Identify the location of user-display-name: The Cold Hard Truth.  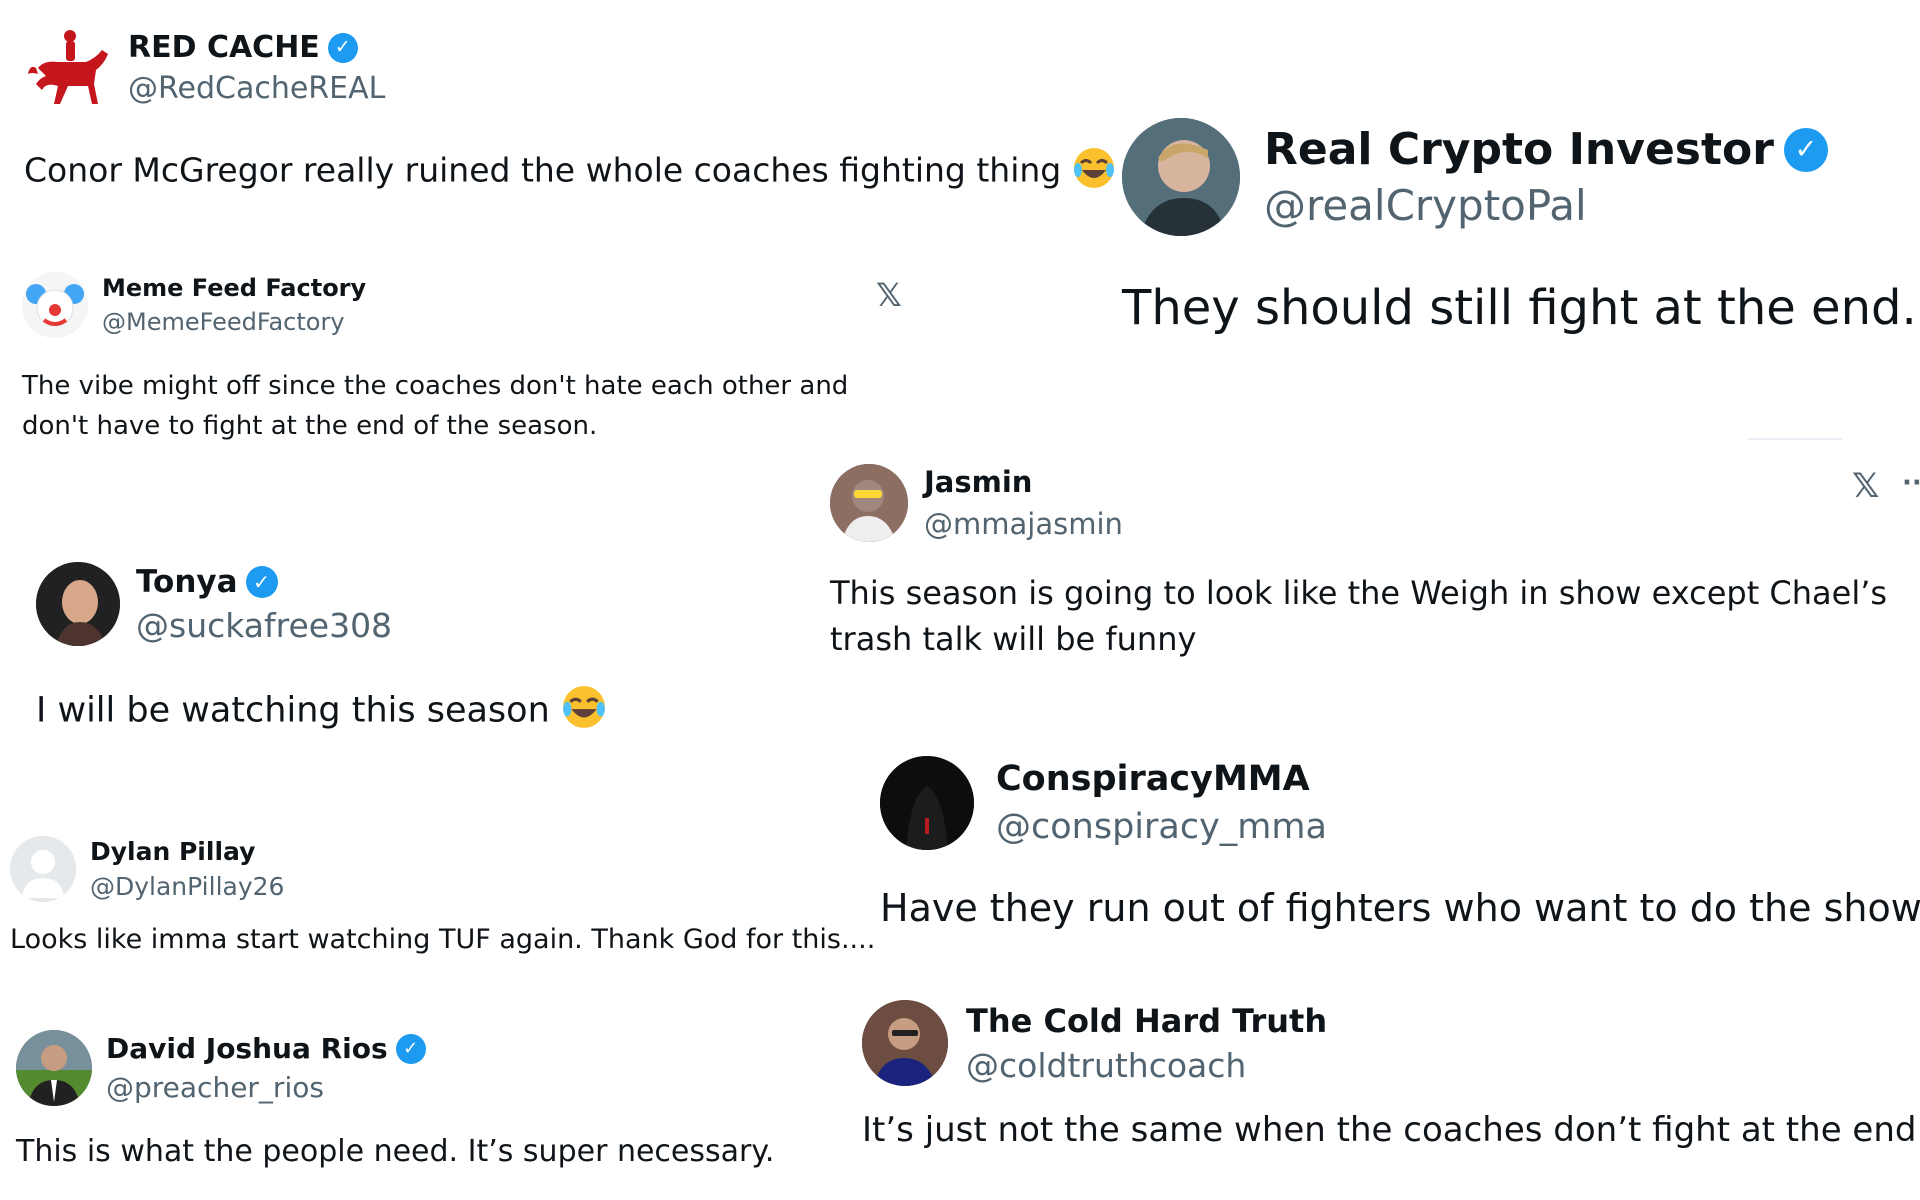
(1146, 1021).